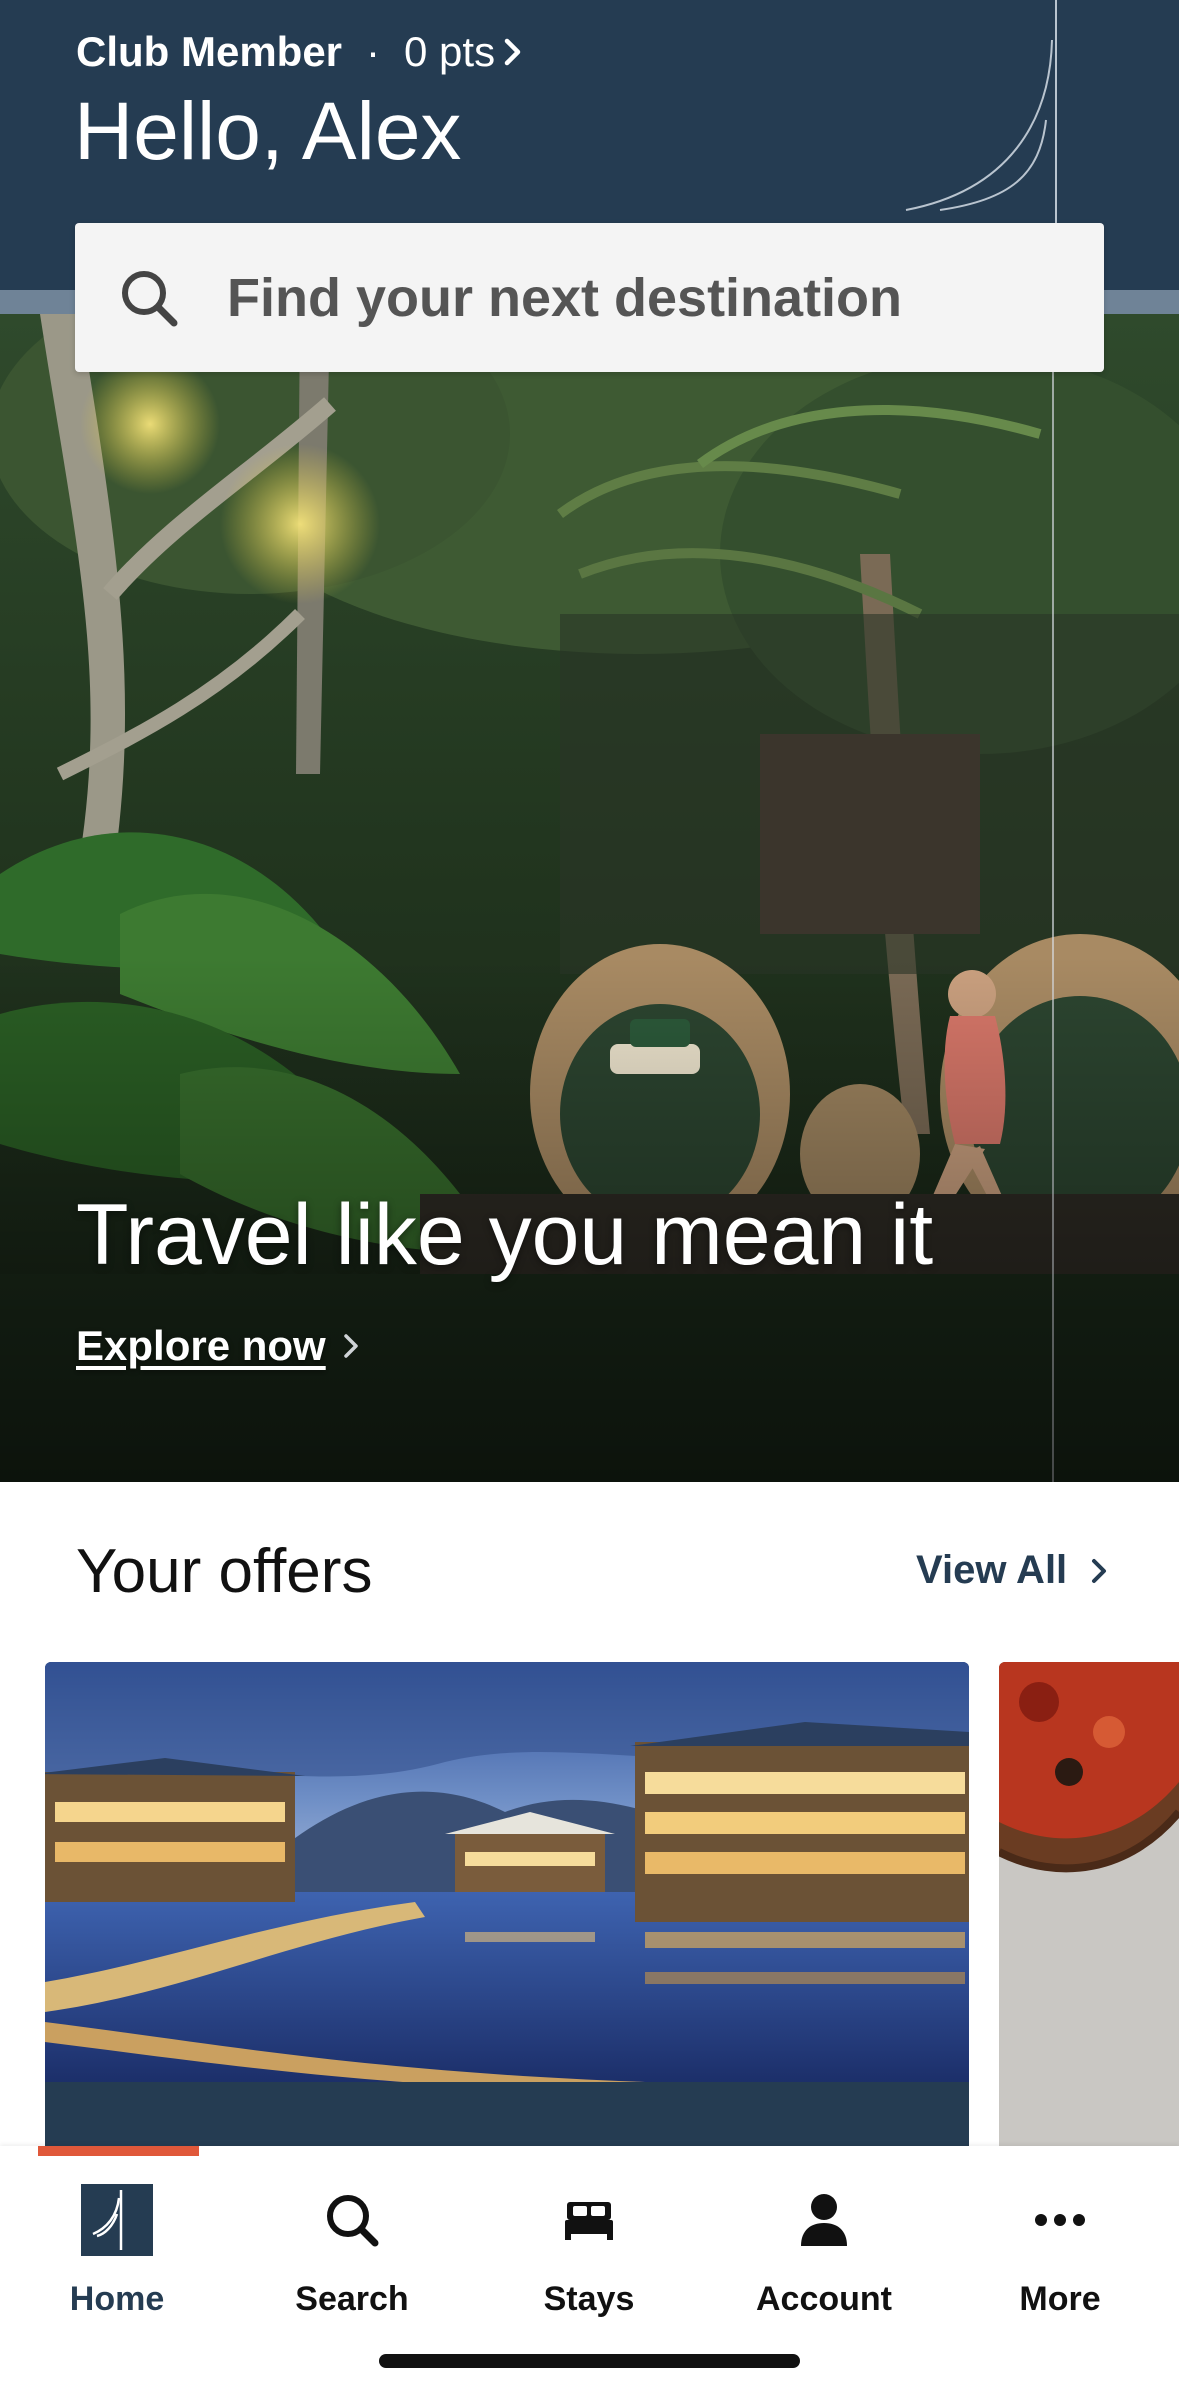 This screenshot has height=2396, width=1179. I want to click on offers-section-title: Your offers, so click(224, 1571).